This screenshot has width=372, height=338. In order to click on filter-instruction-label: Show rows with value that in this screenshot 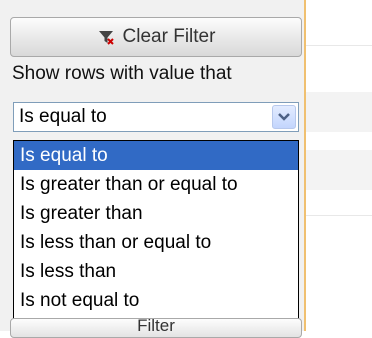, I will do `click(122, 73)`.